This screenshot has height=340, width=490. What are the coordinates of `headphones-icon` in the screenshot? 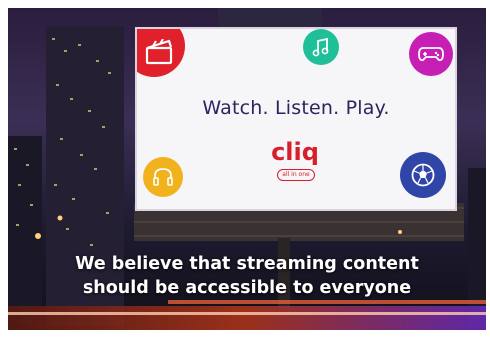 It's located at (163, 177).